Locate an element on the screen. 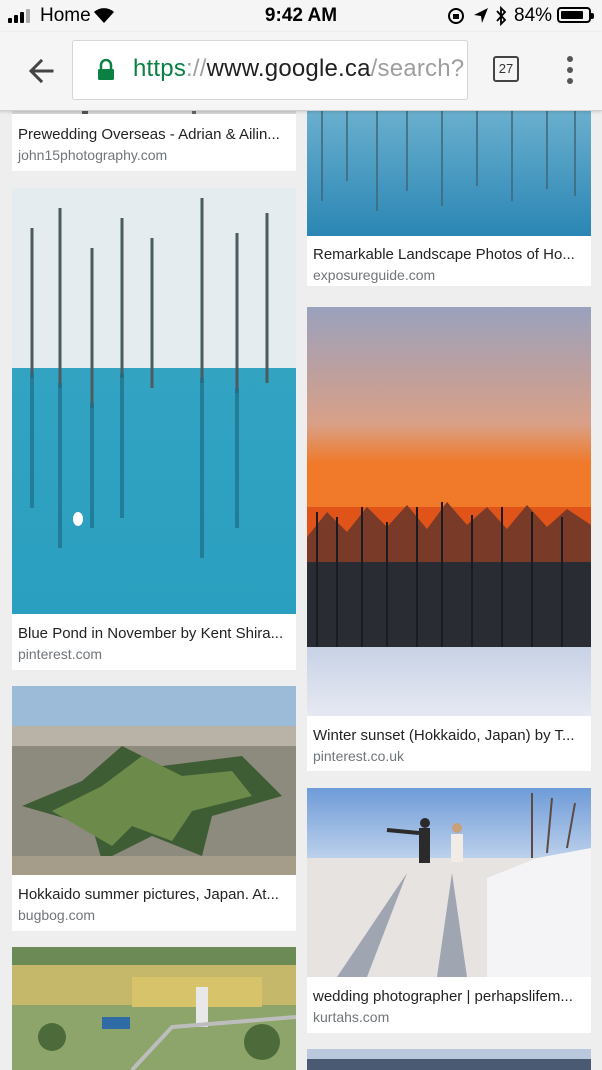  tab-switcher-button: 27 is located at coordinates (506, 69).